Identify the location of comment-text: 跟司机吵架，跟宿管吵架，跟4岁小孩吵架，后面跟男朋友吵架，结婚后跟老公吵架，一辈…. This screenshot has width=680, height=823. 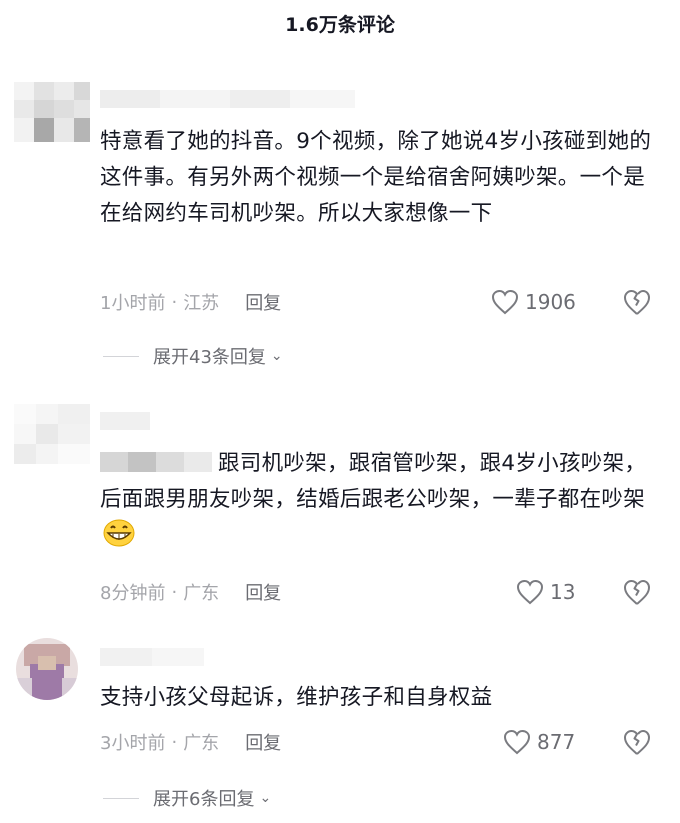
(382, 500).